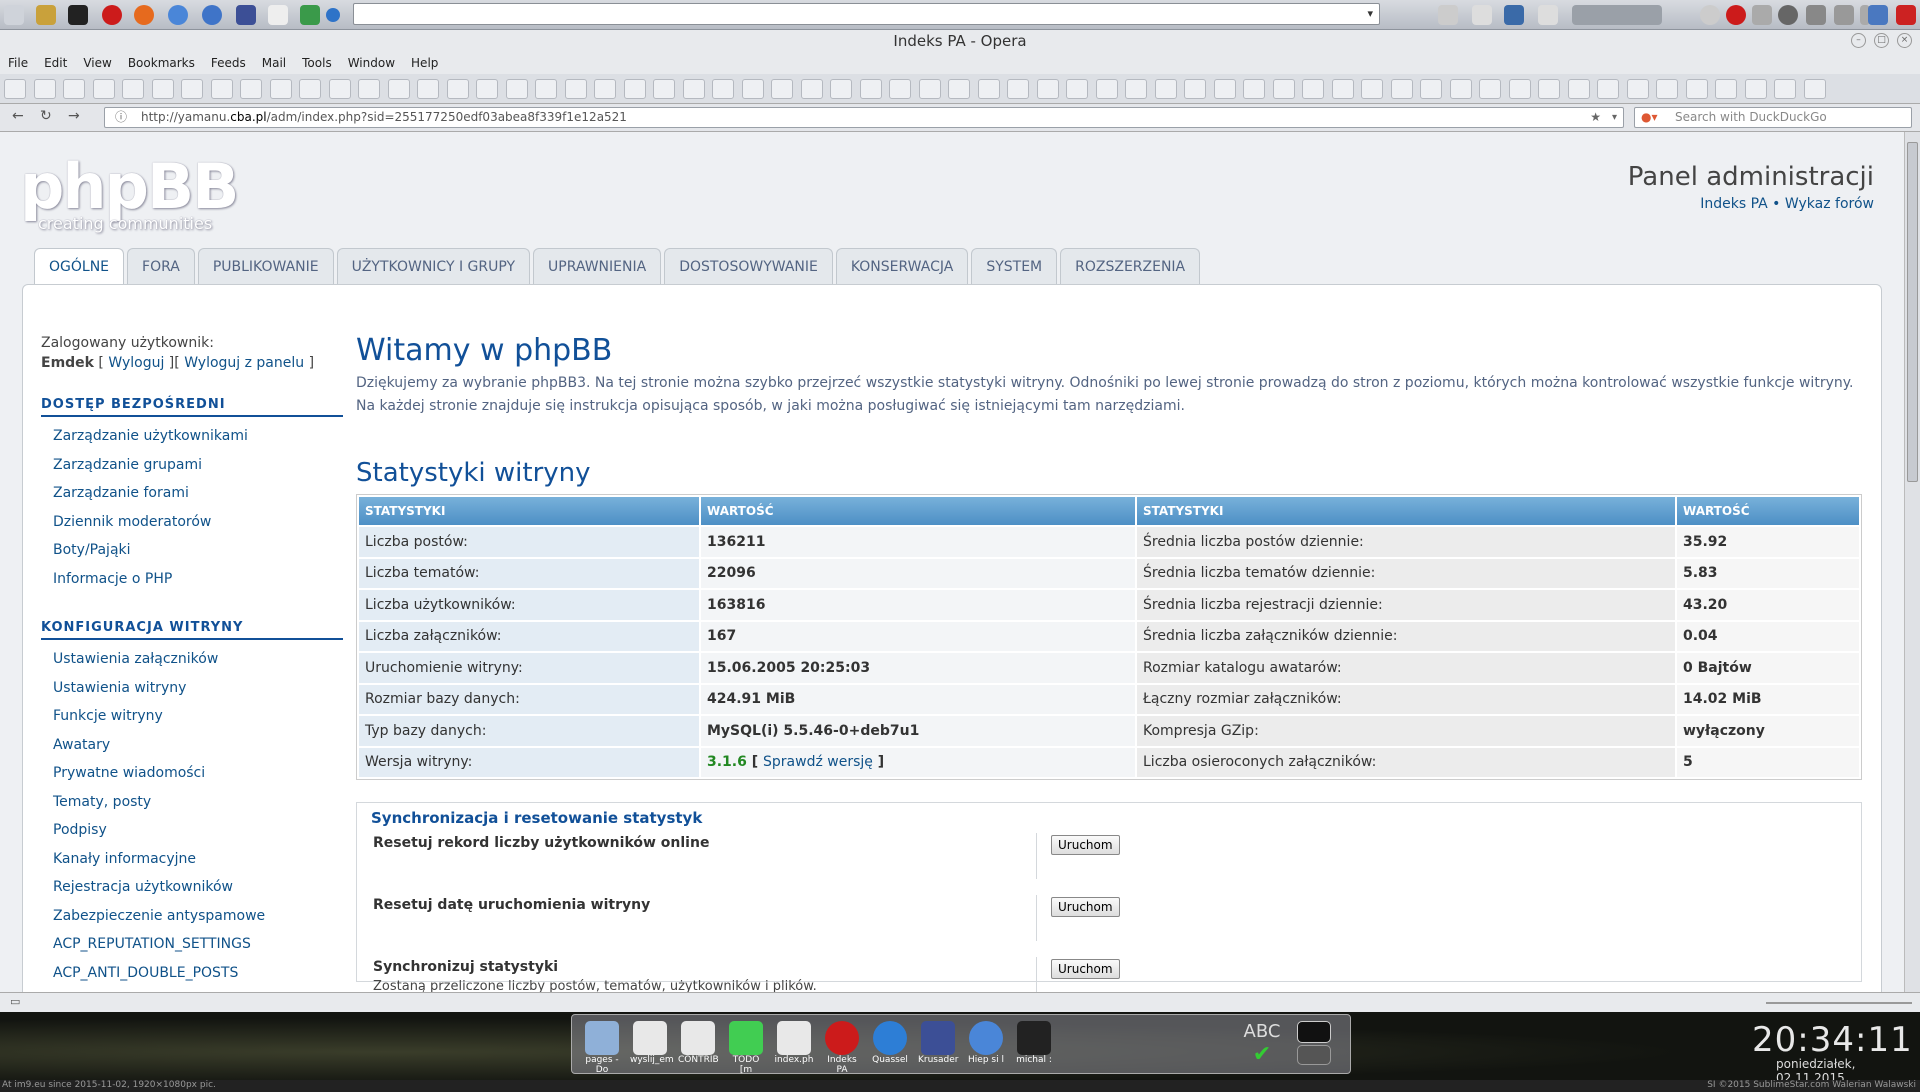  I want to click on browser-icon, so click(212, 15).